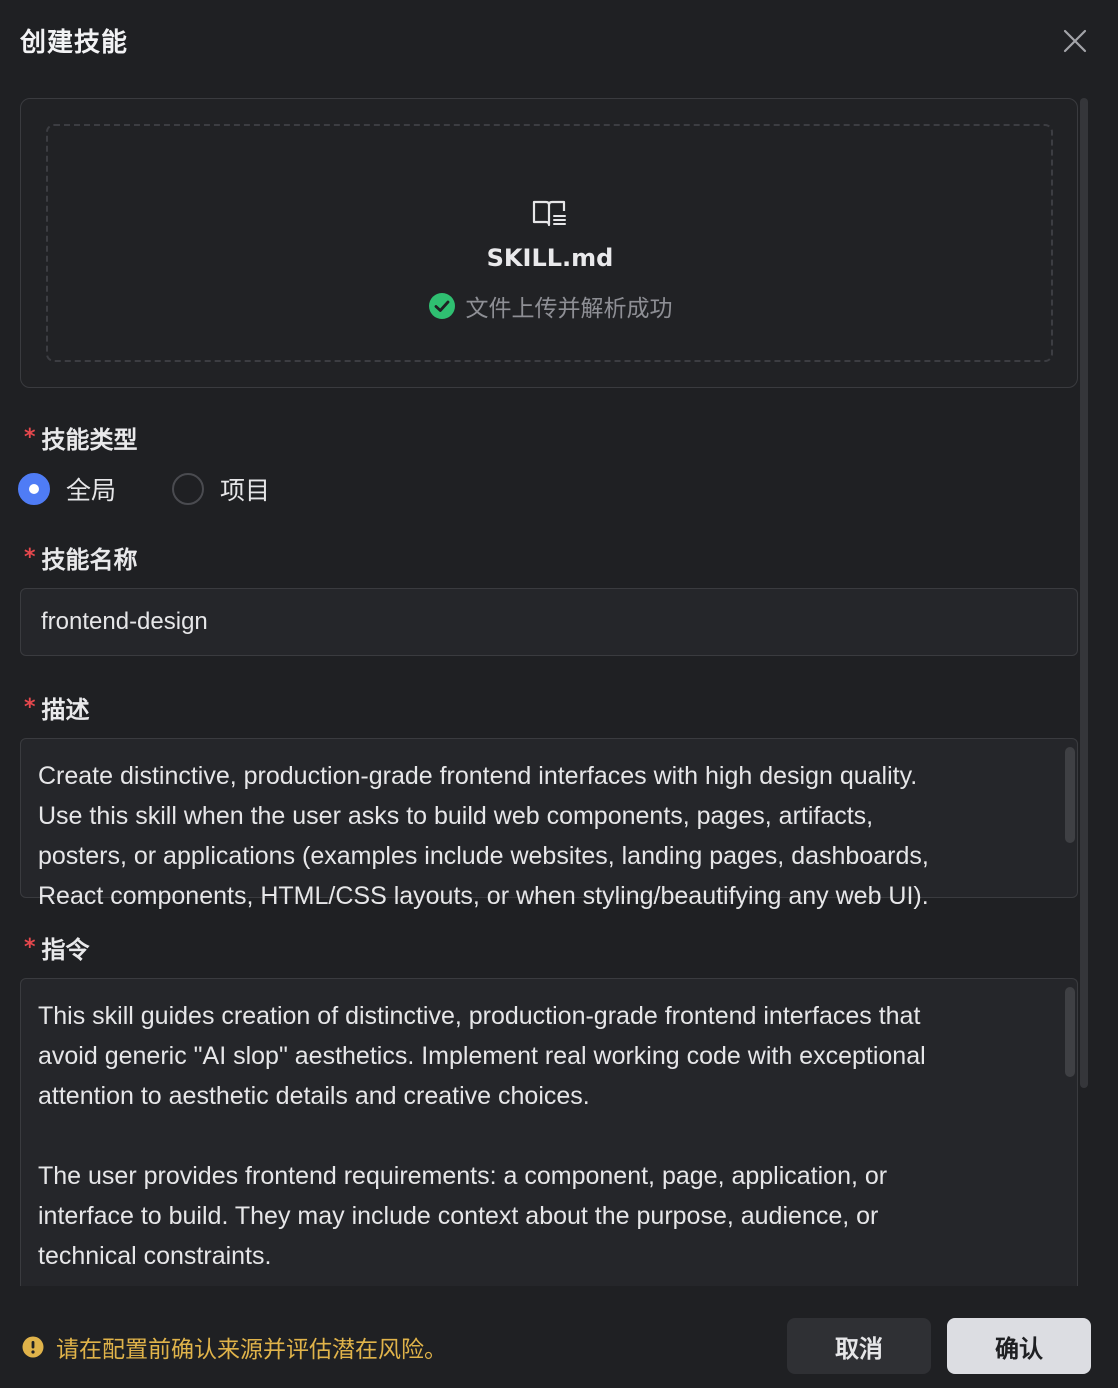 The height and width of the screenshot is (1388, 1118). I want to click on skill-name-label-text: 技能名称, so click(89, 560).